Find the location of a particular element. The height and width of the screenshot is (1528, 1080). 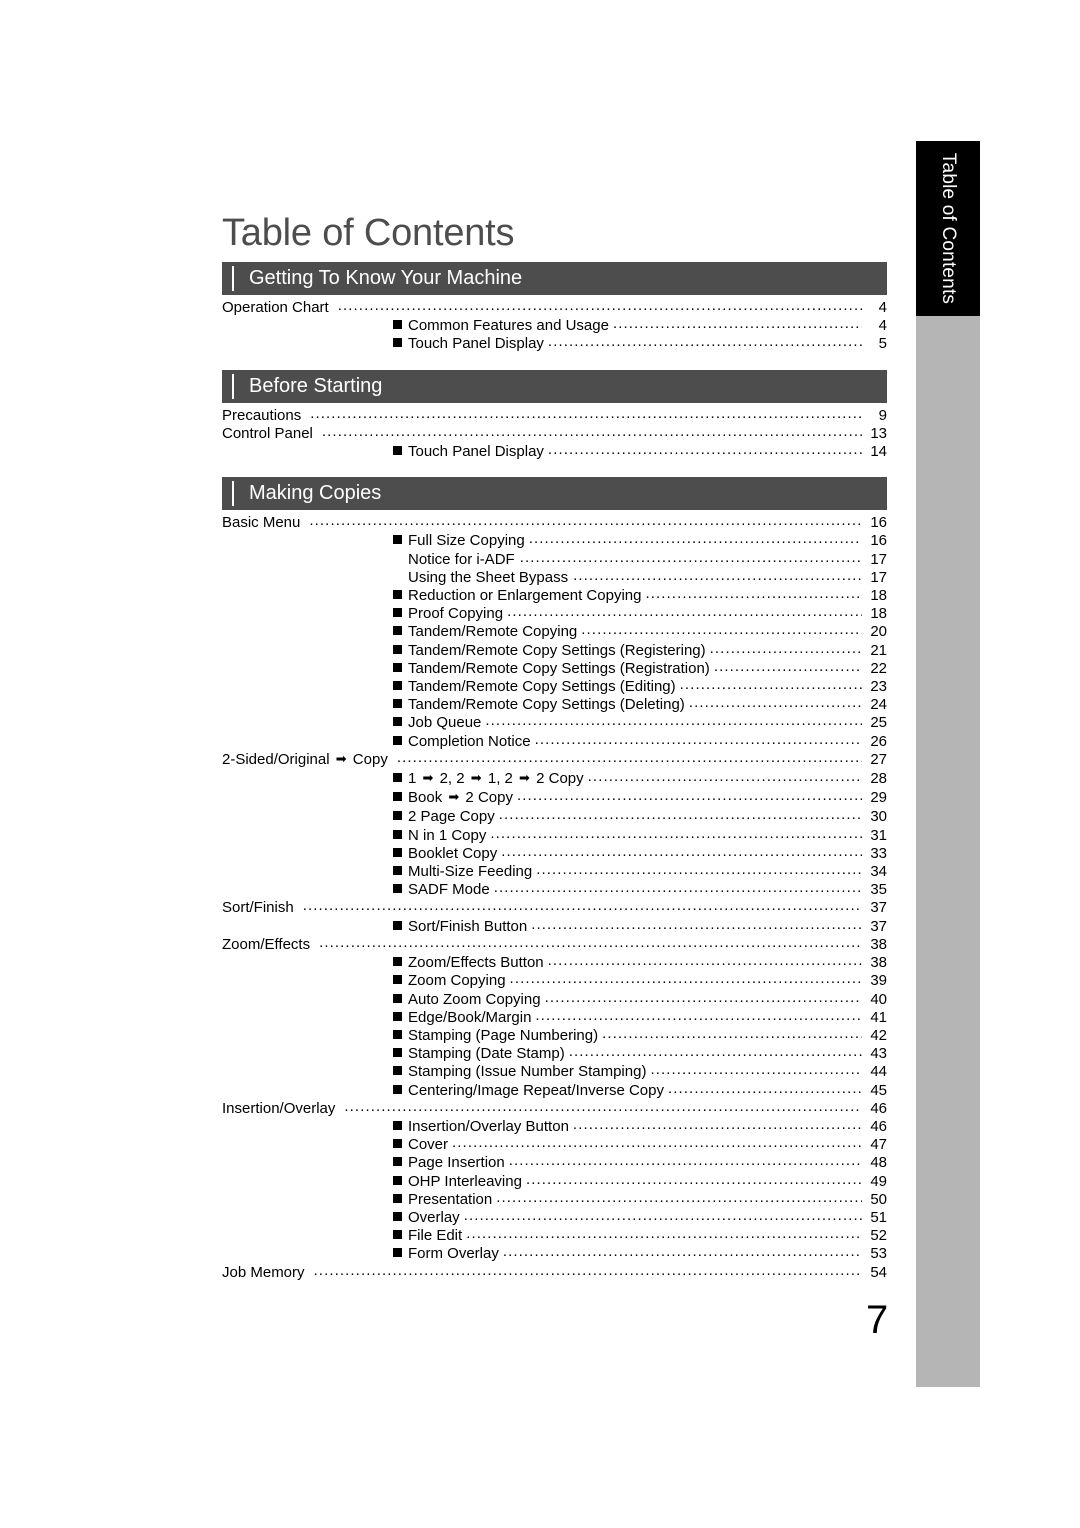

toc-entry-page: 40 is located at coordinates (878, 999).